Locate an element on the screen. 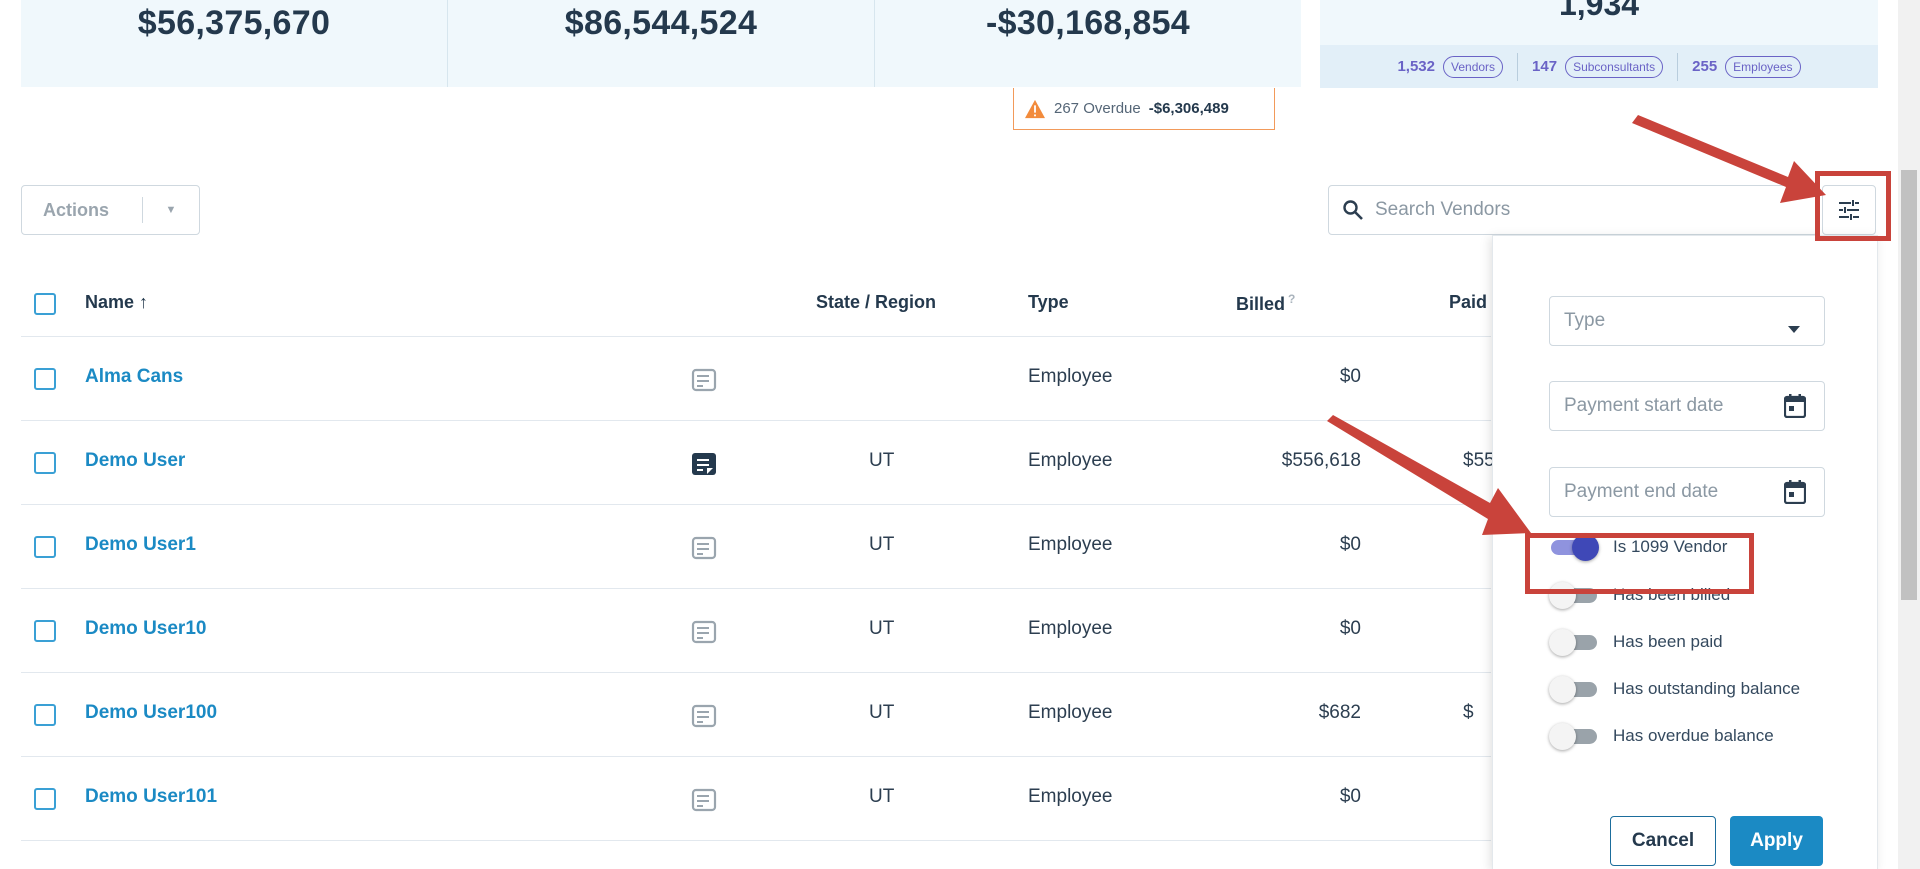 This screenshot has height=869, width=1920. vendor-count-total: 1,934 is located at coordinates (1599, 11).